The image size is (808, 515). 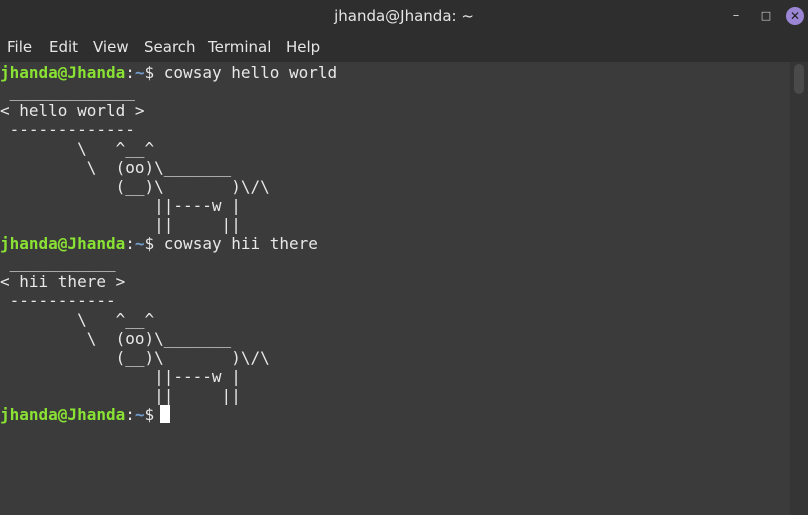 What do you see at coordinates (165, 414) in the screenshot?
I see `text-cursor` at bounding box center [165, 414].